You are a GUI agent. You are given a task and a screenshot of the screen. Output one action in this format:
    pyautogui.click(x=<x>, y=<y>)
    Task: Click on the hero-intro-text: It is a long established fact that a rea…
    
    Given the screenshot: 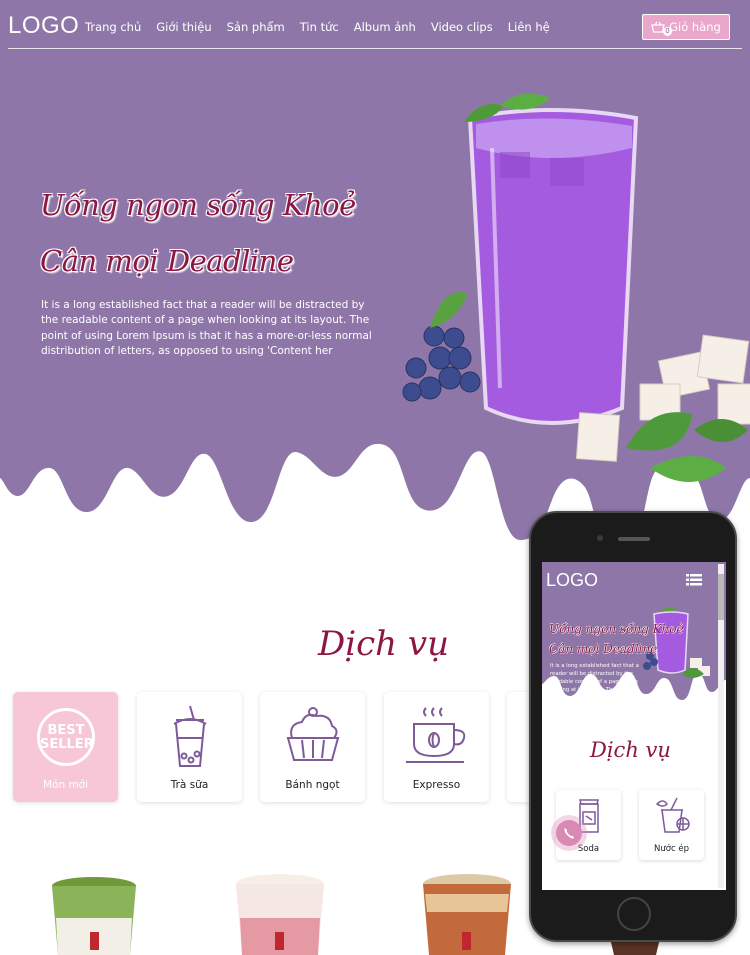 What is the action you would take?
    pyautogui.click(x=206, y=328)
    